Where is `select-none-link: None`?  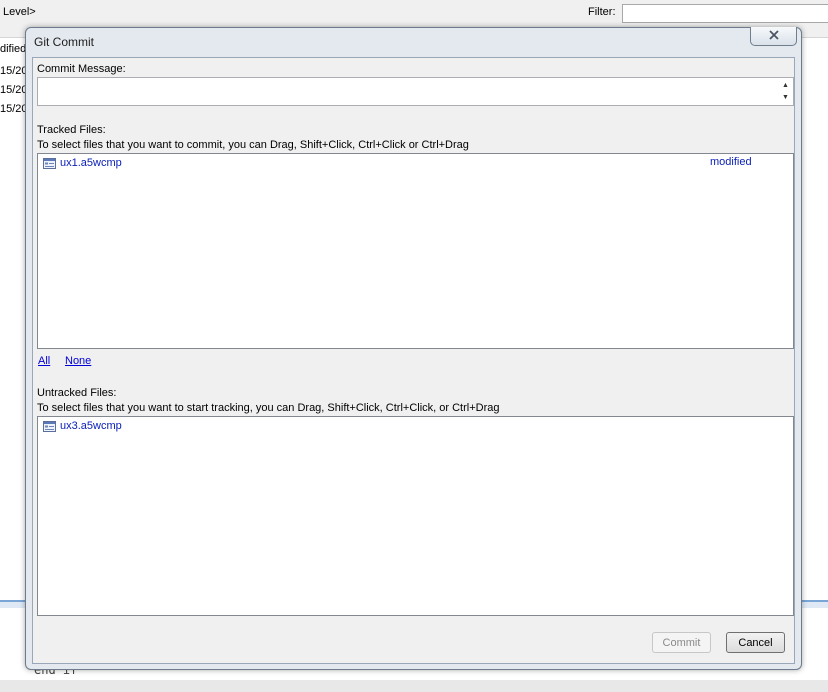
select-none-link: None is located at coordinates (78, 361).